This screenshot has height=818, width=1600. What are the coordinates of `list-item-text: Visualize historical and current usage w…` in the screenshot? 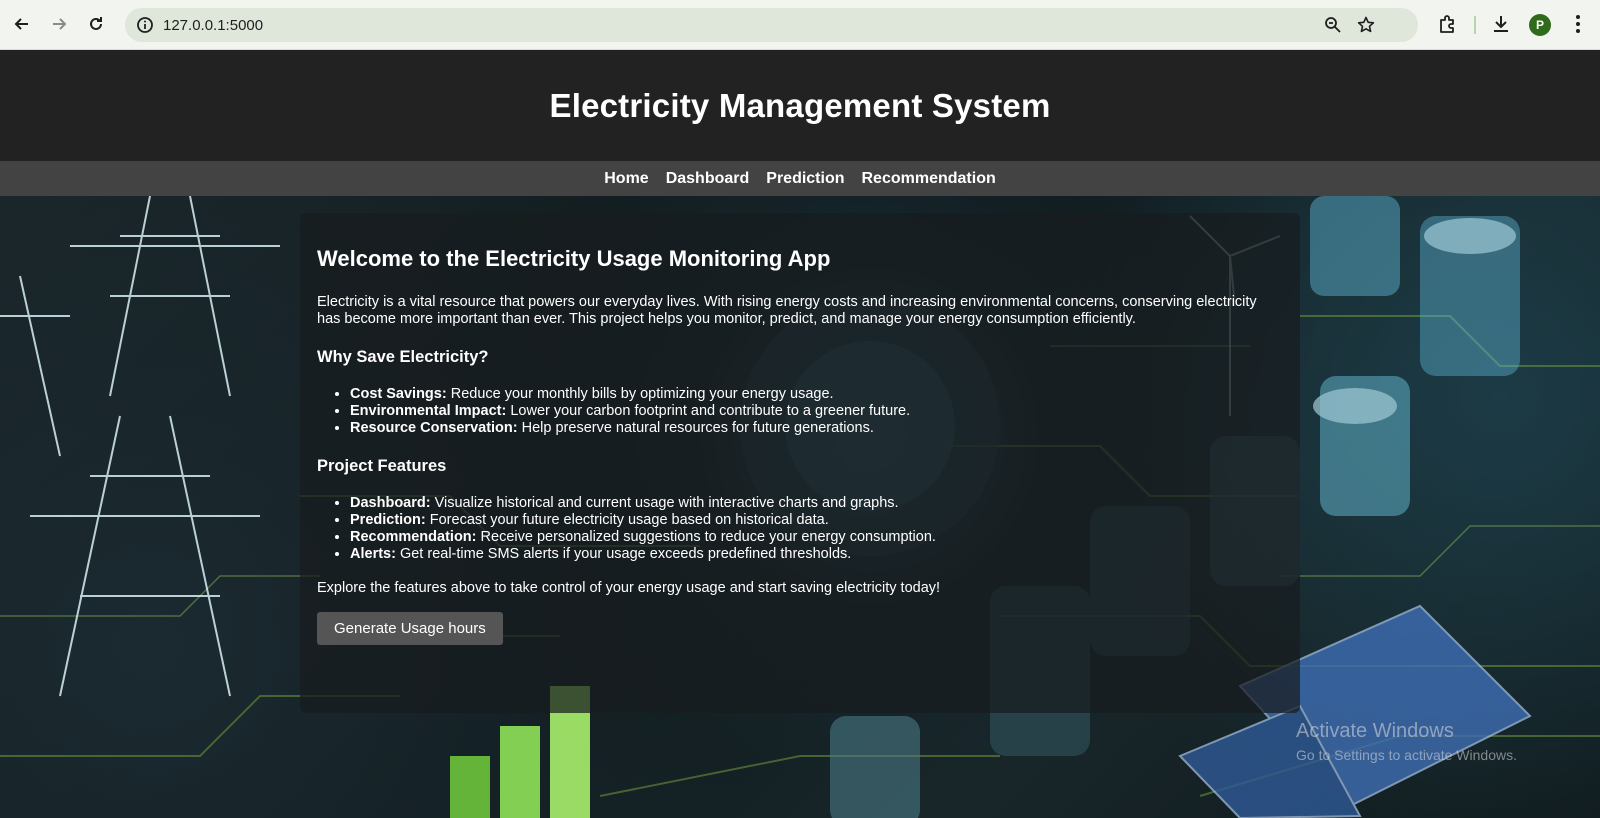 It's located at (664, 503).